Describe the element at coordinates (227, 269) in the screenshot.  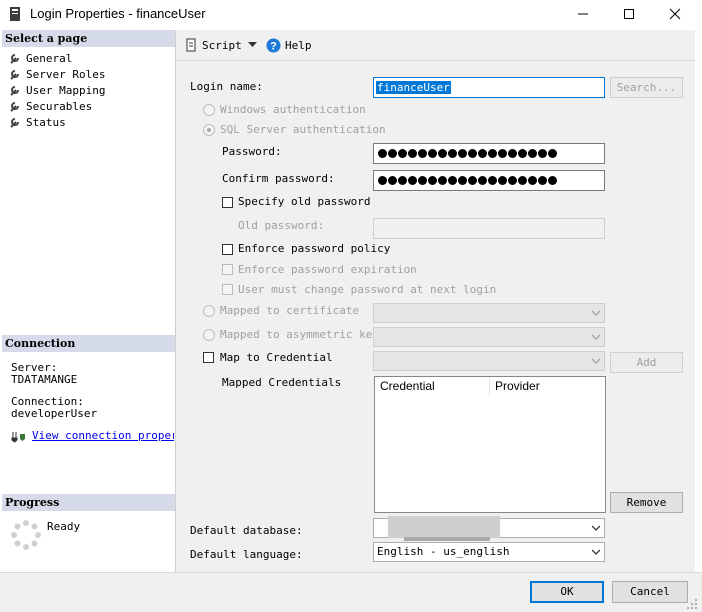
I see `enforce-expiration-checkbox` at that location.